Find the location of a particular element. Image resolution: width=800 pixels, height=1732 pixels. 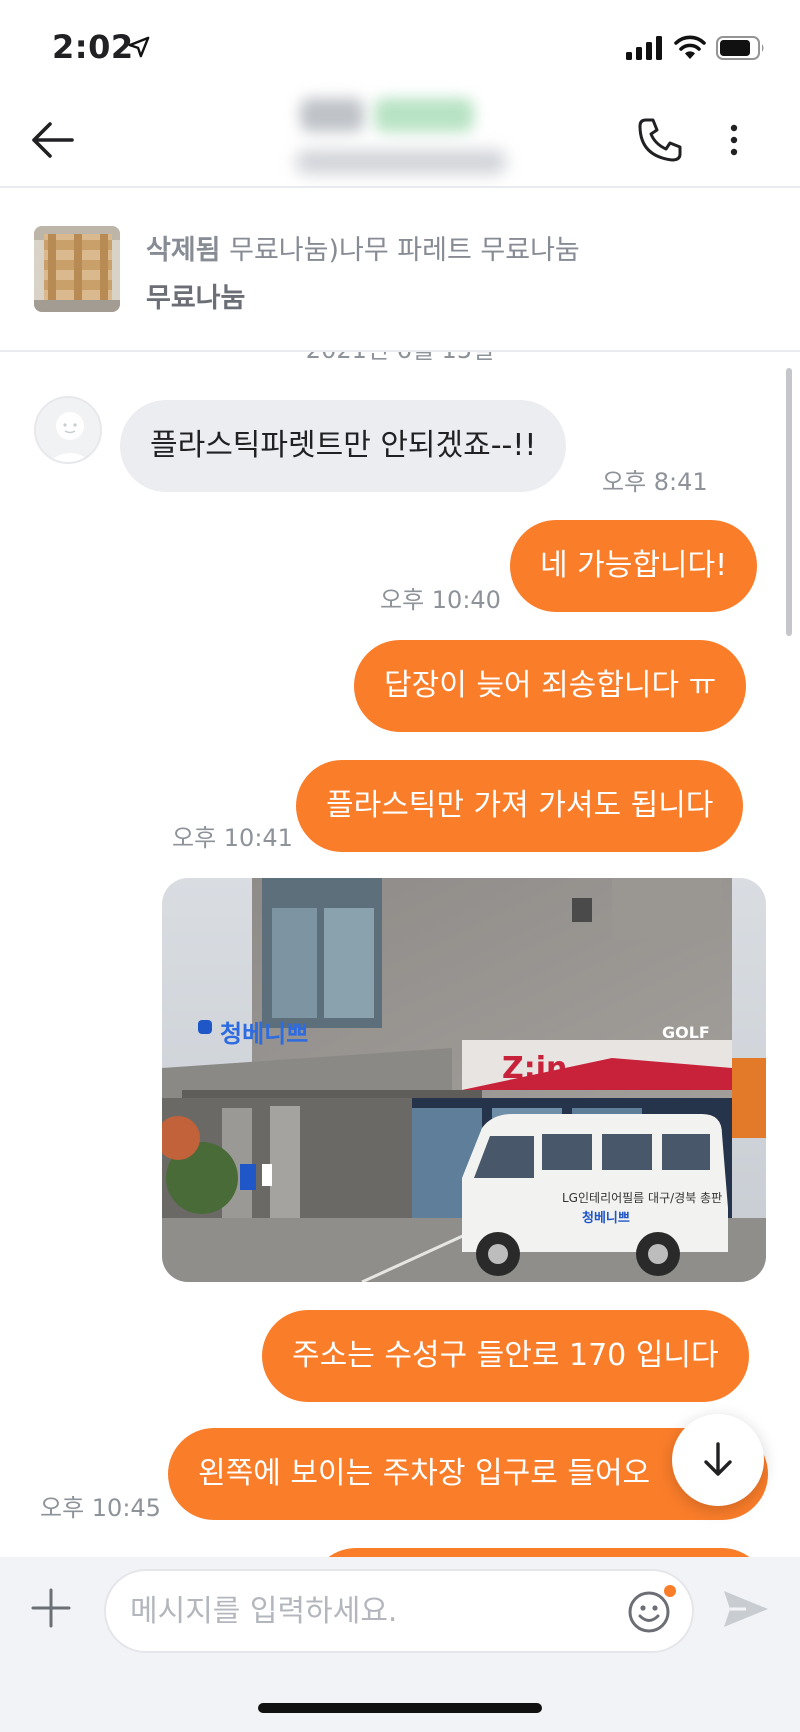

message-input-container is located at coordinates (399, 1611).